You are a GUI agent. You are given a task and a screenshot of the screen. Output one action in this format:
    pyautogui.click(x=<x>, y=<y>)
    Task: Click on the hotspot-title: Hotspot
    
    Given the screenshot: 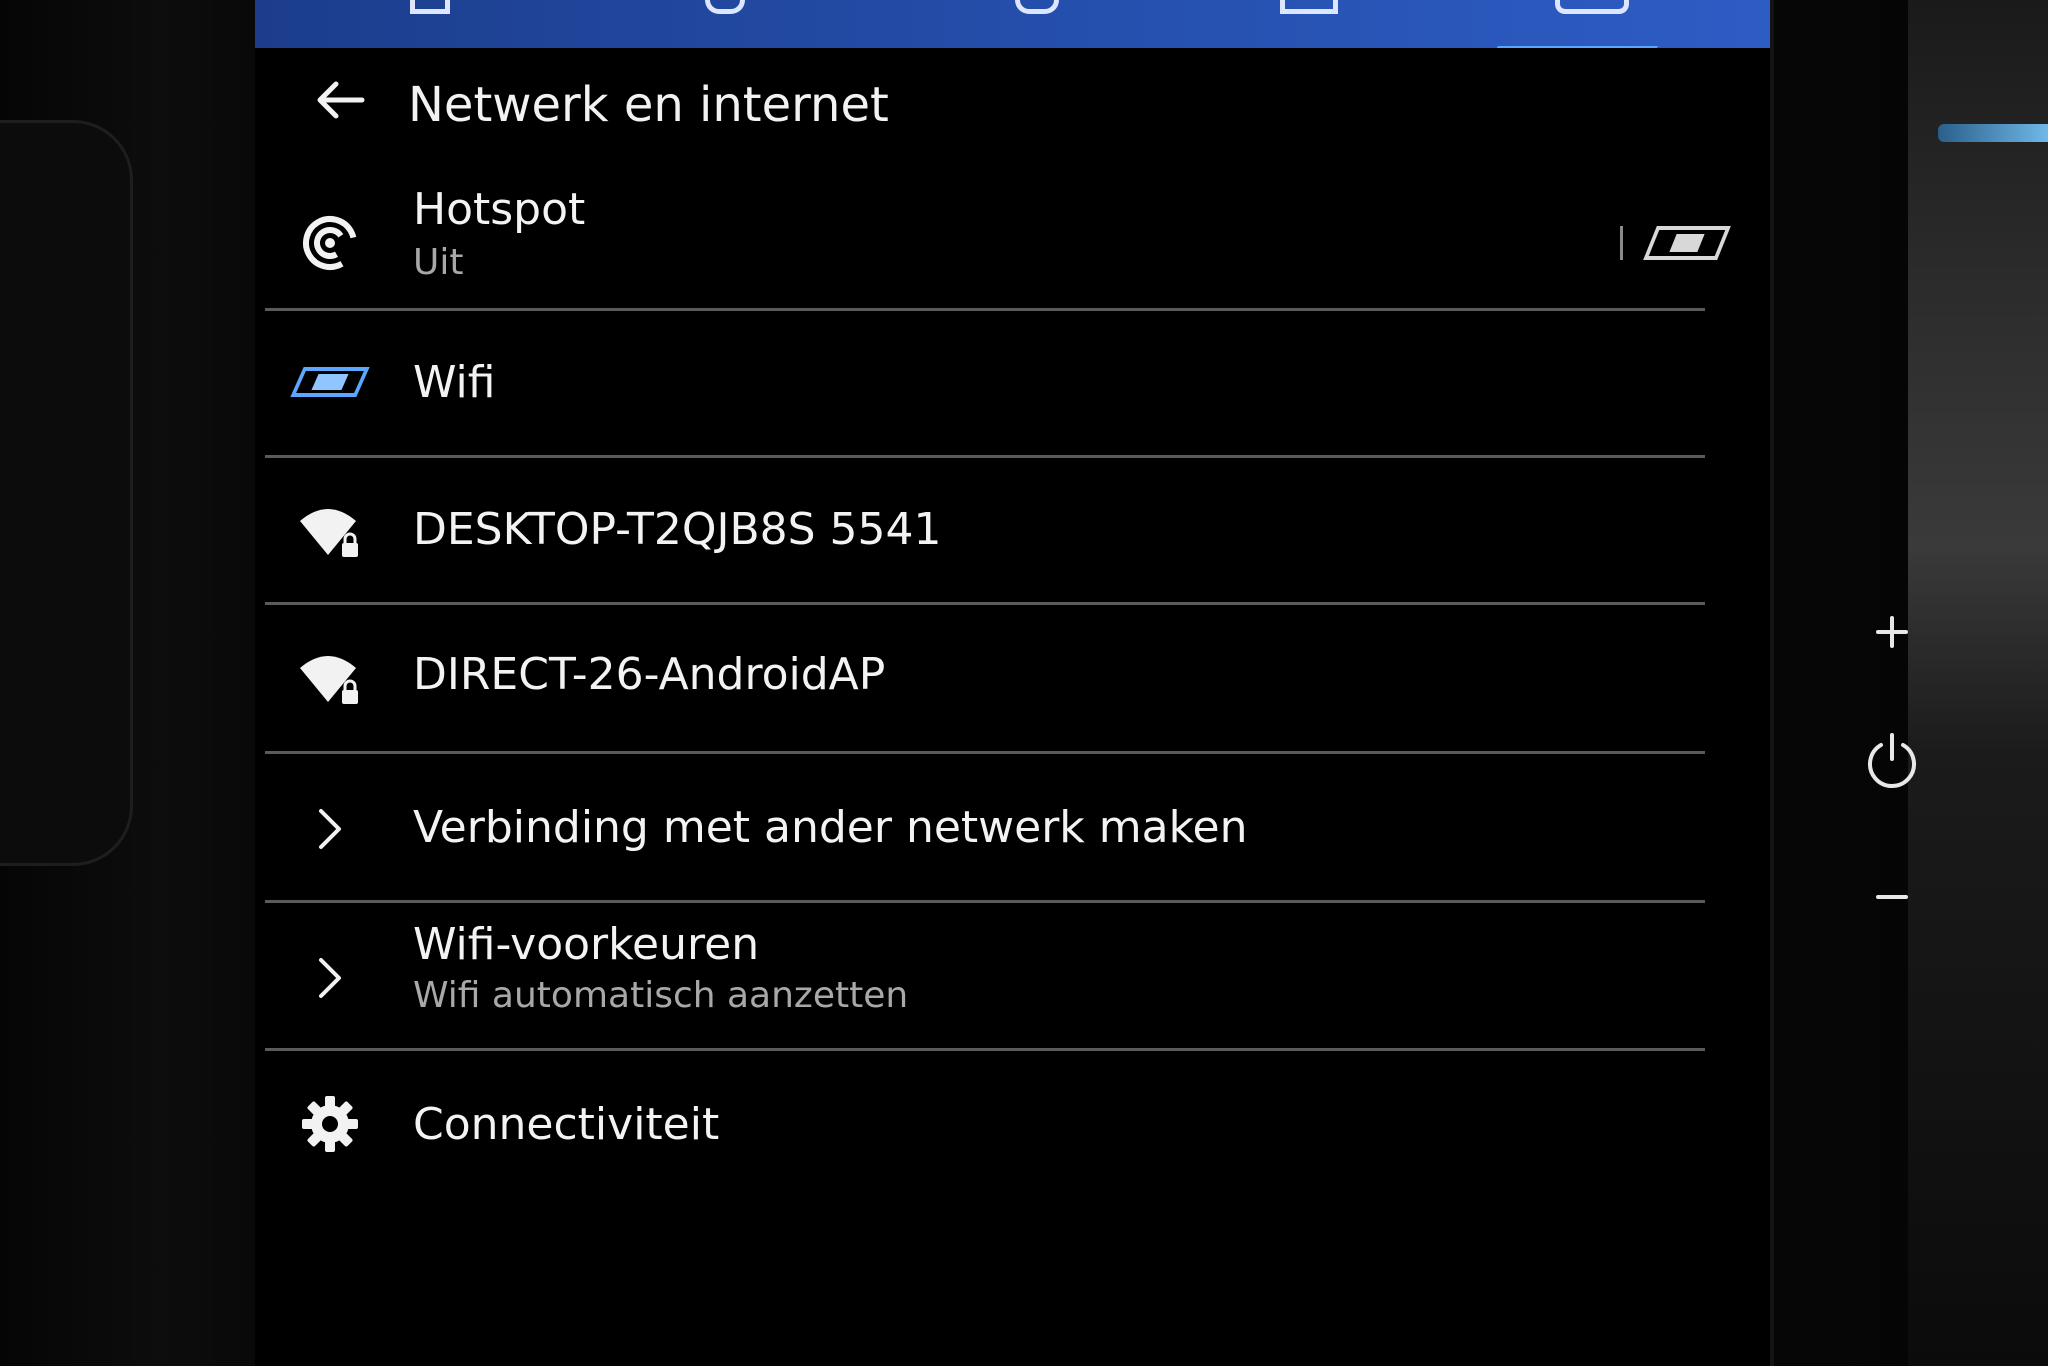 What is the action you would take?
    pyautogui.click(x=499, y=209)
    